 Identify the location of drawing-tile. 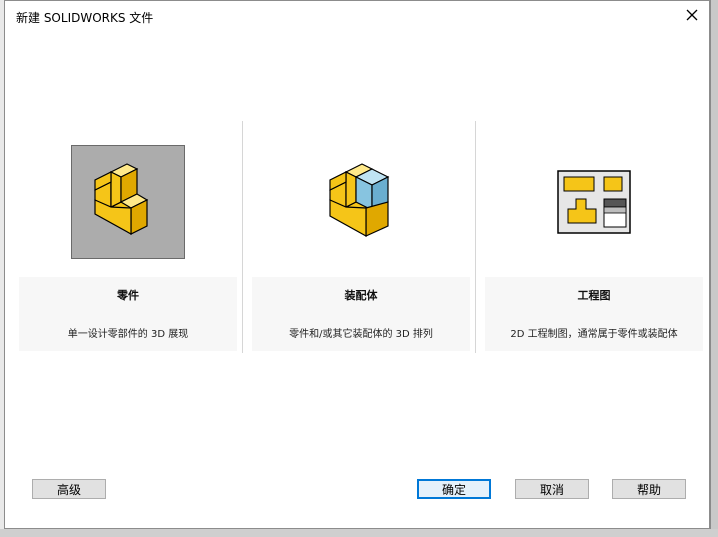
(594, 202).